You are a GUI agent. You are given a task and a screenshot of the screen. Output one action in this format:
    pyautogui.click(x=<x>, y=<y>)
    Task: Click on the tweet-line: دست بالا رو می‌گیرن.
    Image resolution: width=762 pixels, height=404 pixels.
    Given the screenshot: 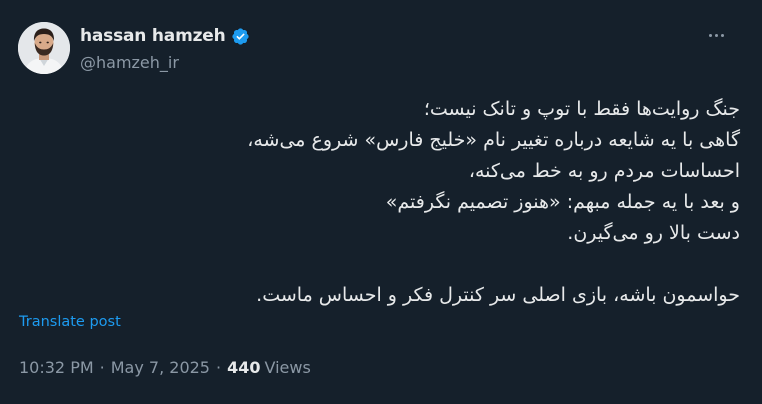 What is the action you would take?
    pyautogui.click(x=653, y=233)
    